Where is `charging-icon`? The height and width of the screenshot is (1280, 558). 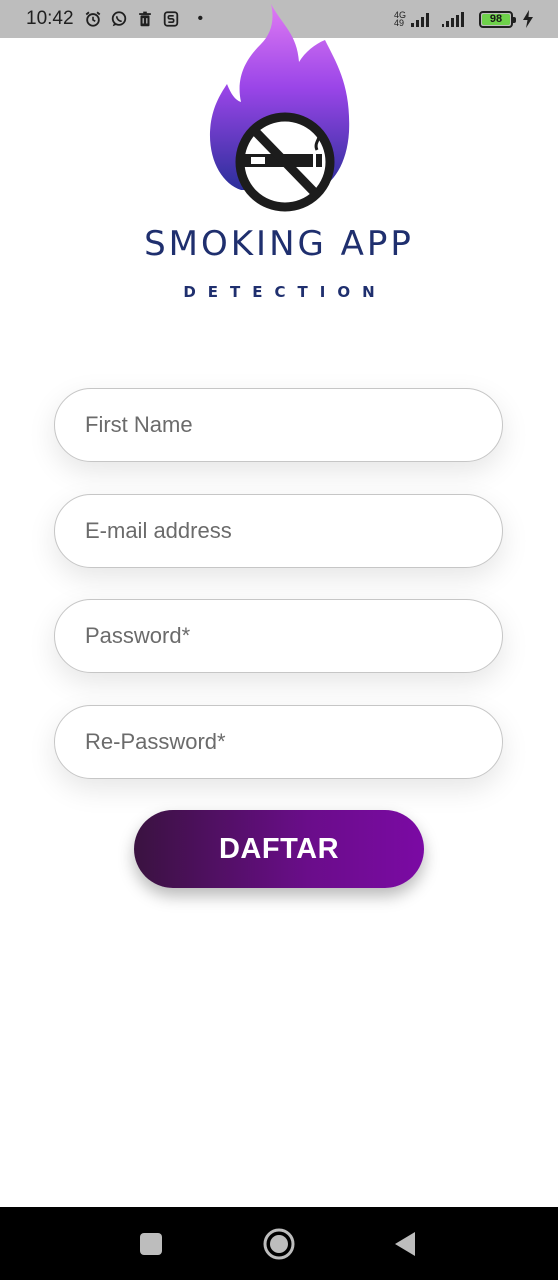 charging-icon is located at coordinates (528, 19).